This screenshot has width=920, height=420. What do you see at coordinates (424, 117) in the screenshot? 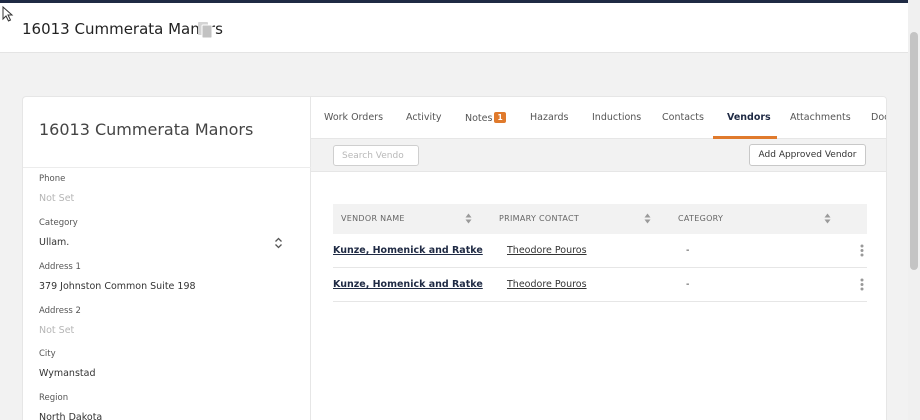
I see `tab-activity: Activity` at bounding box center [424, 117].